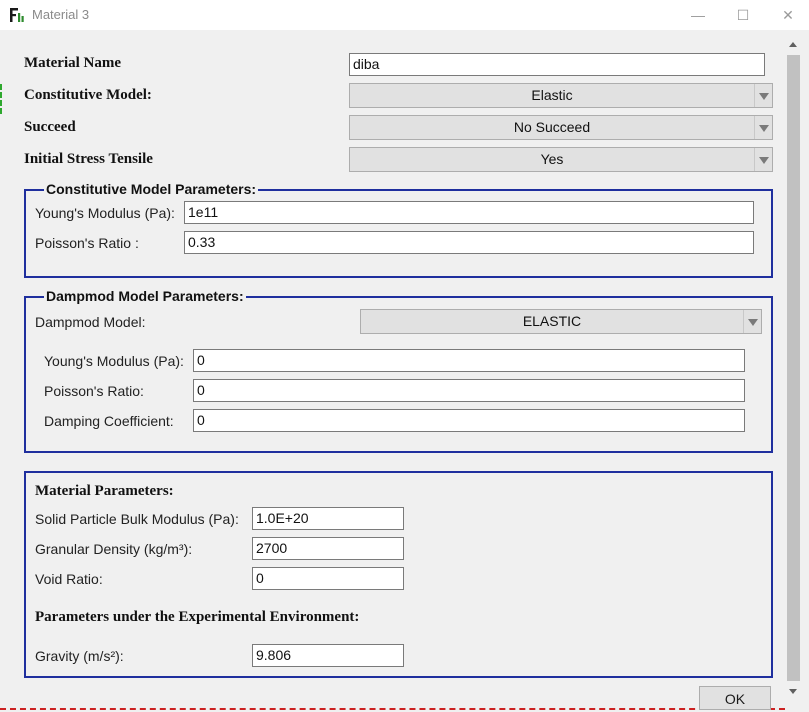  What do you see at coordinates (104, 491) in the screenshot?
I see `material-params-title: Material Parameters:` at bounding box center [104, 491].